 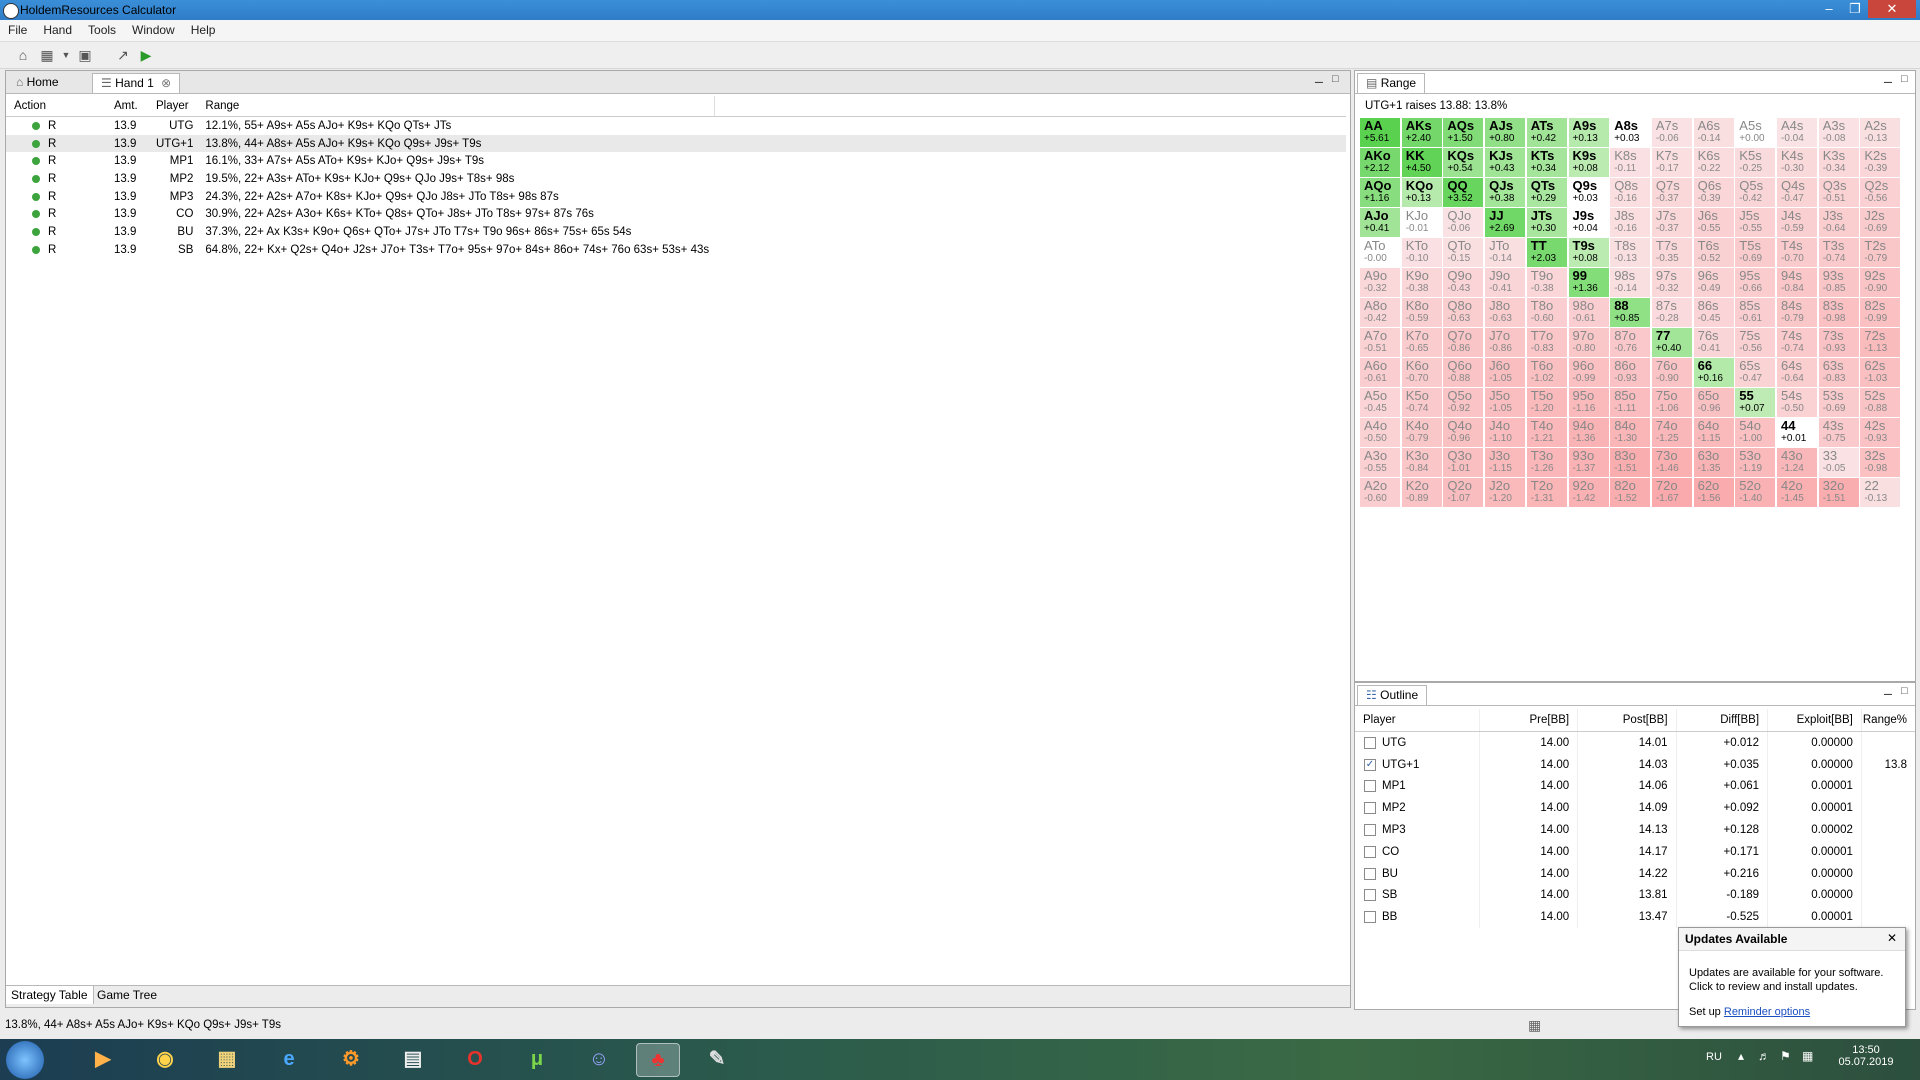 I want to click on table-row: MP2 14.00 14.09 +0.092 0.00001, so click(x=1635, y=808).